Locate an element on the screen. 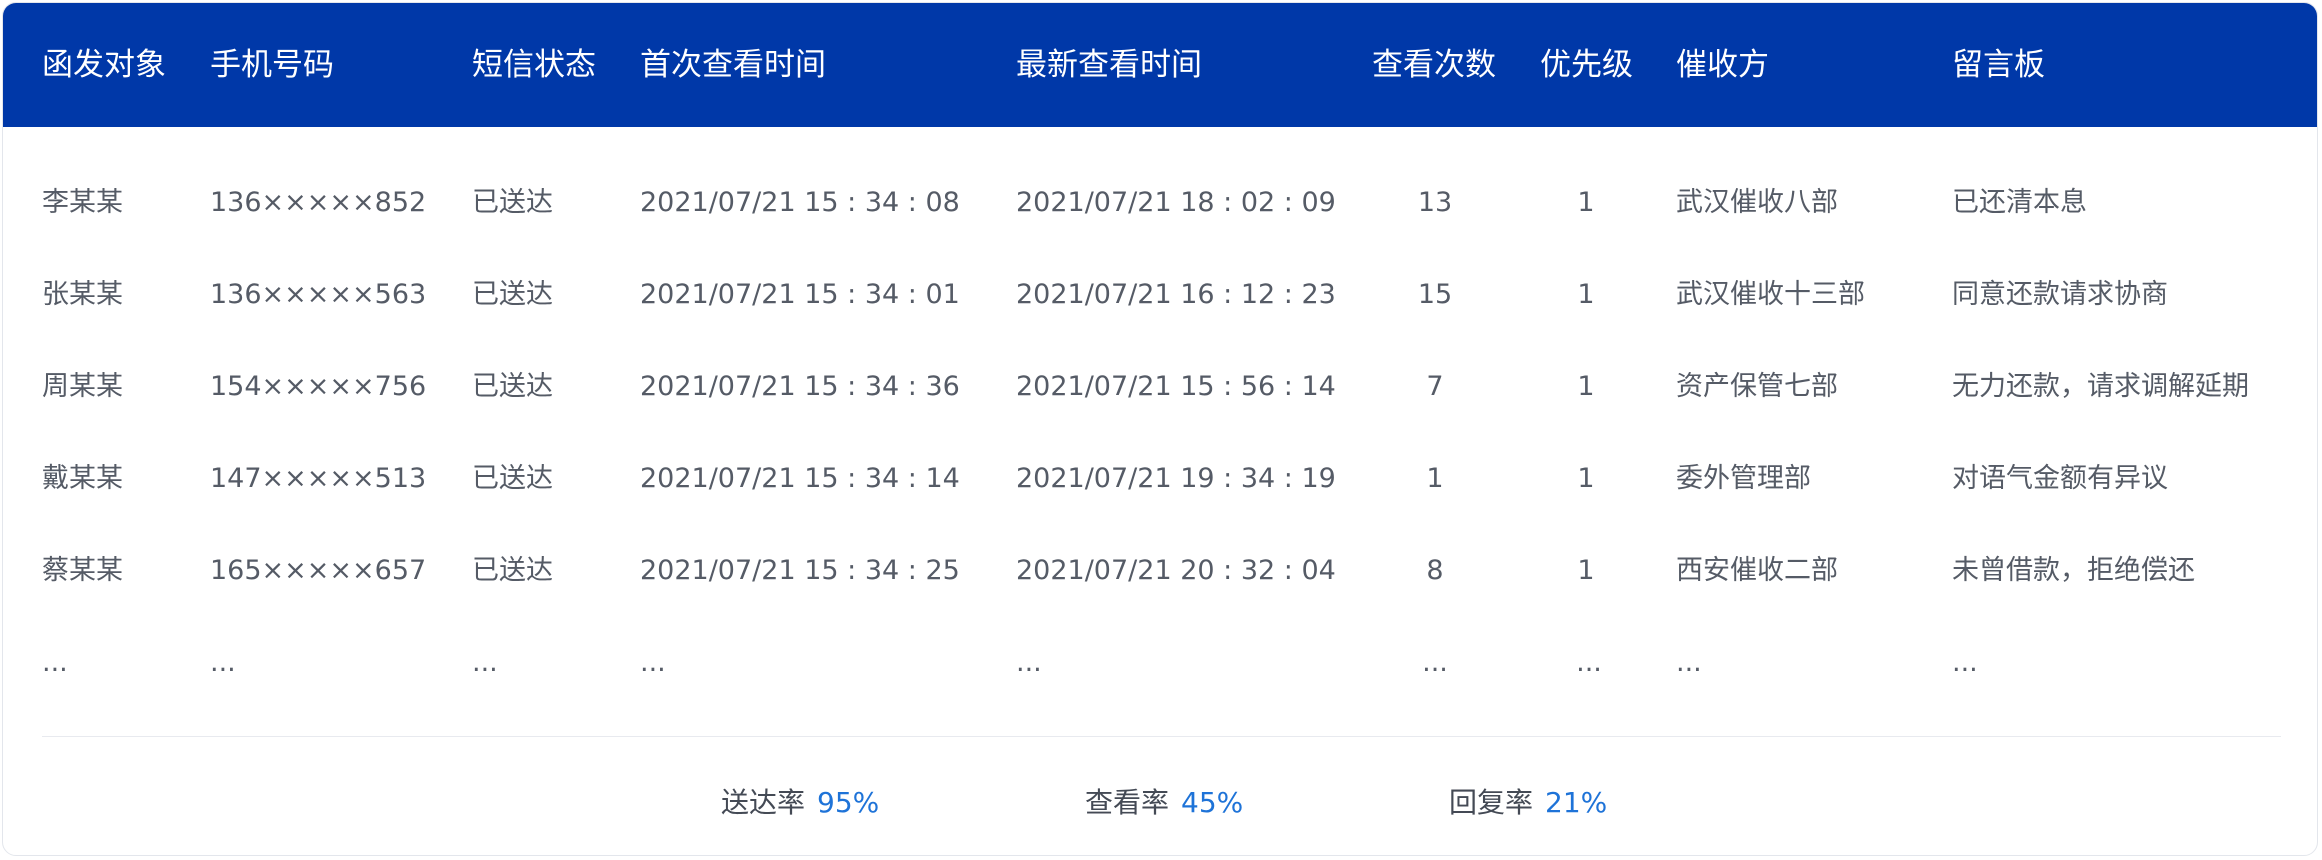 Image resolution: width=2322 pixels, height=860 pixels. cell-collector: 资产保管七部 is located at coordinates (1757, 386).